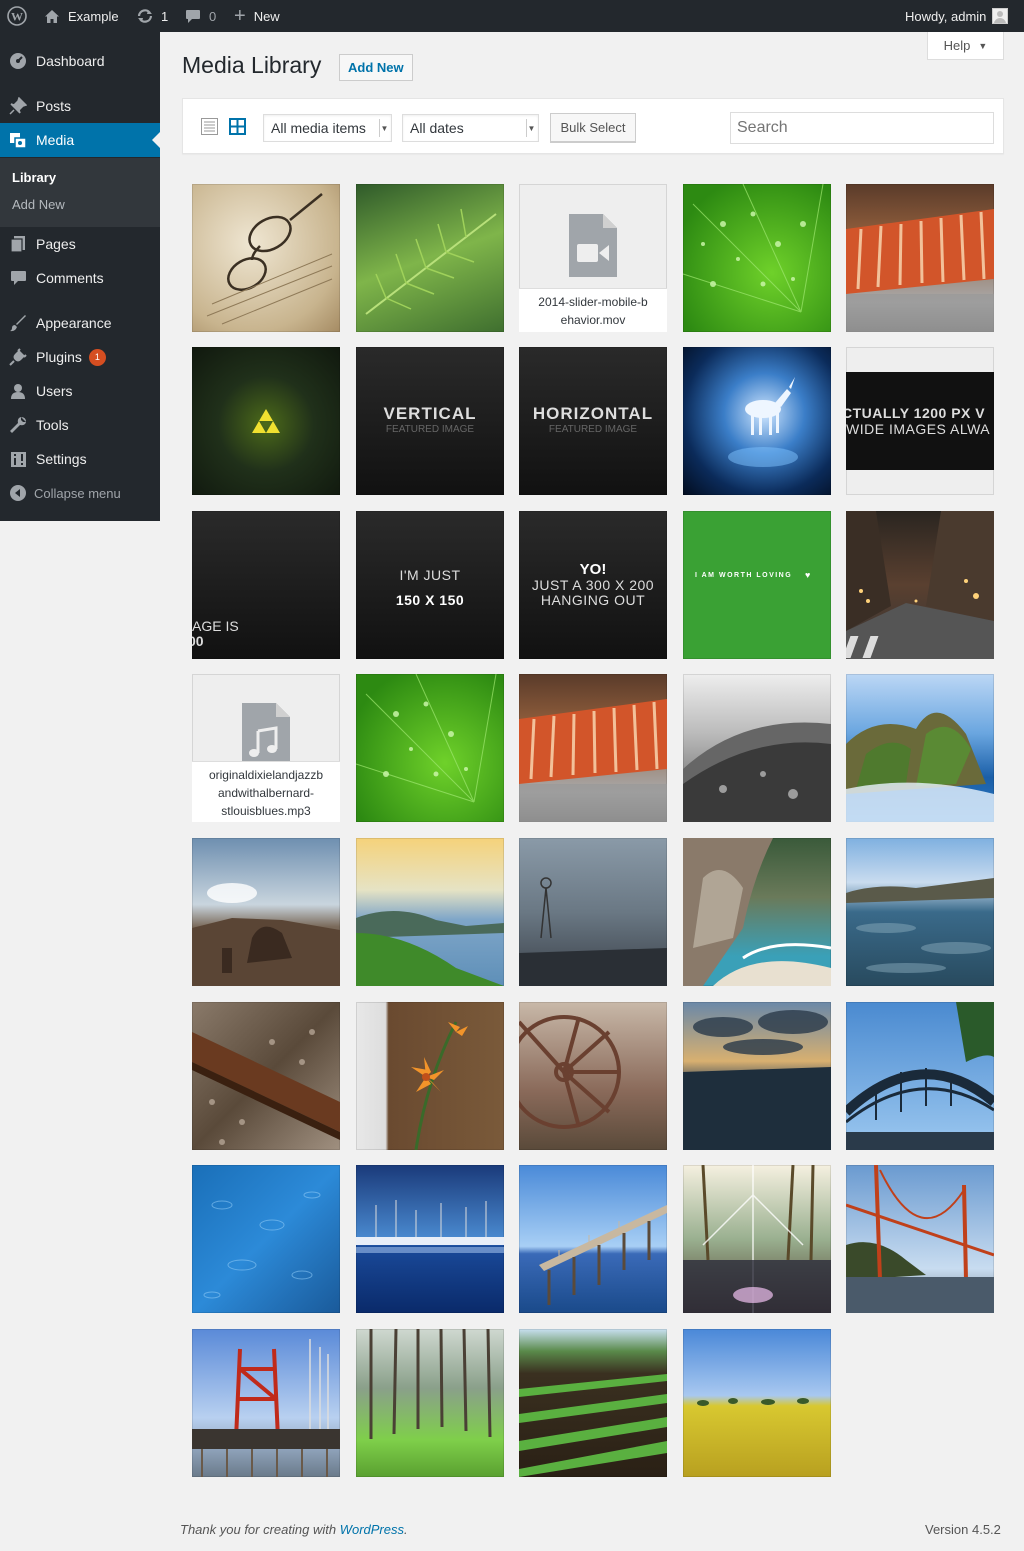 This screenshot has width=1024, height=1551. I want to click on account-menu: Howdy, admin, so click(957, 16).